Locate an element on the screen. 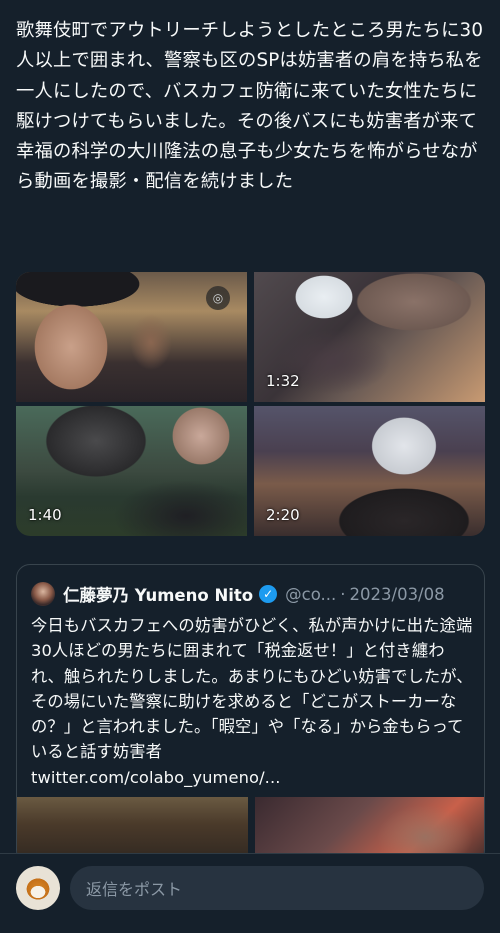 The width and height of the screenshot is (500, 933). quoted-post-header: 仁藤夢乃 Yumeno Nito ✓ @co... · 2023/03/08 is located at coordinates (253, 594).